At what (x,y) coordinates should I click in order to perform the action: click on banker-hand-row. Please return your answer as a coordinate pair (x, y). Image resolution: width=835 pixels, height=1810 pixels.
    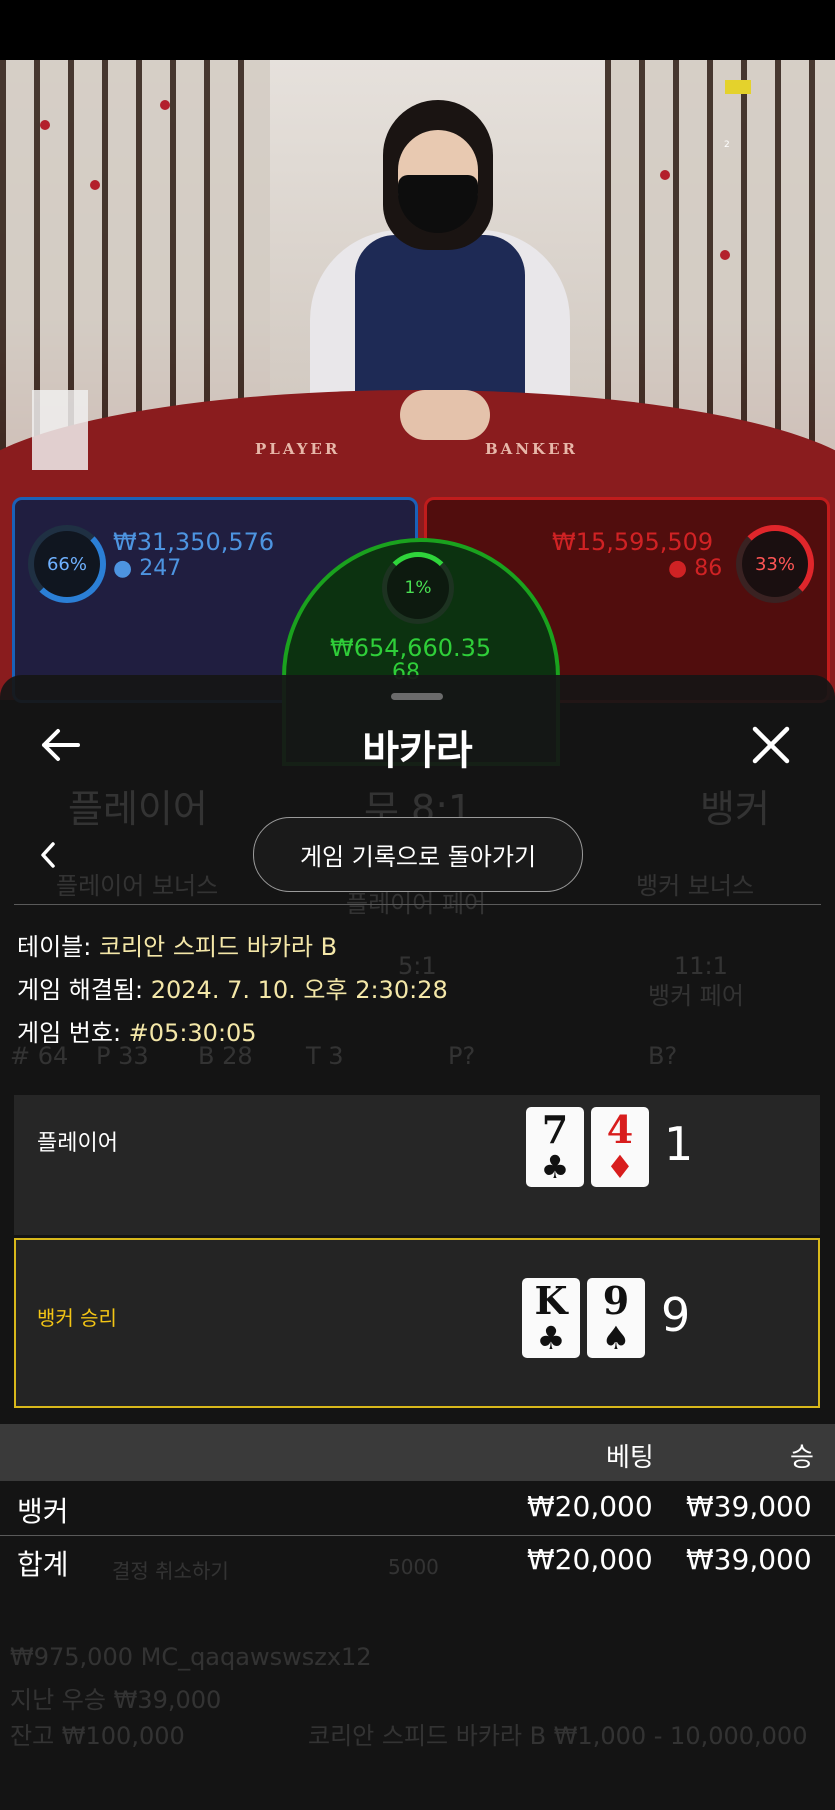
    Looking at the image, I should click on (417, 1323).